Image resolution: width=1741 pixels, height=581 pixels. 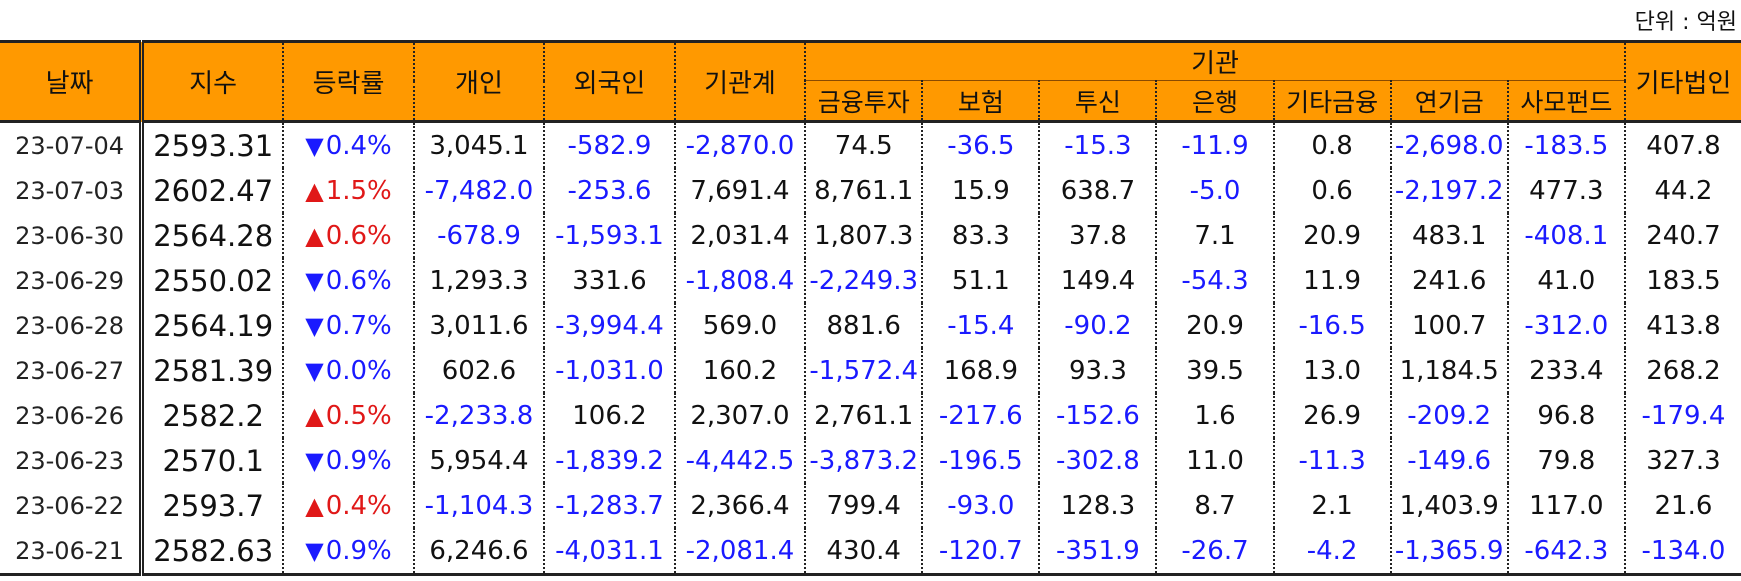 What do you see at coordinates (72, 280) in the screenshot?
I see `cell-date: 23-06-29` at bounding box center [72, 280].